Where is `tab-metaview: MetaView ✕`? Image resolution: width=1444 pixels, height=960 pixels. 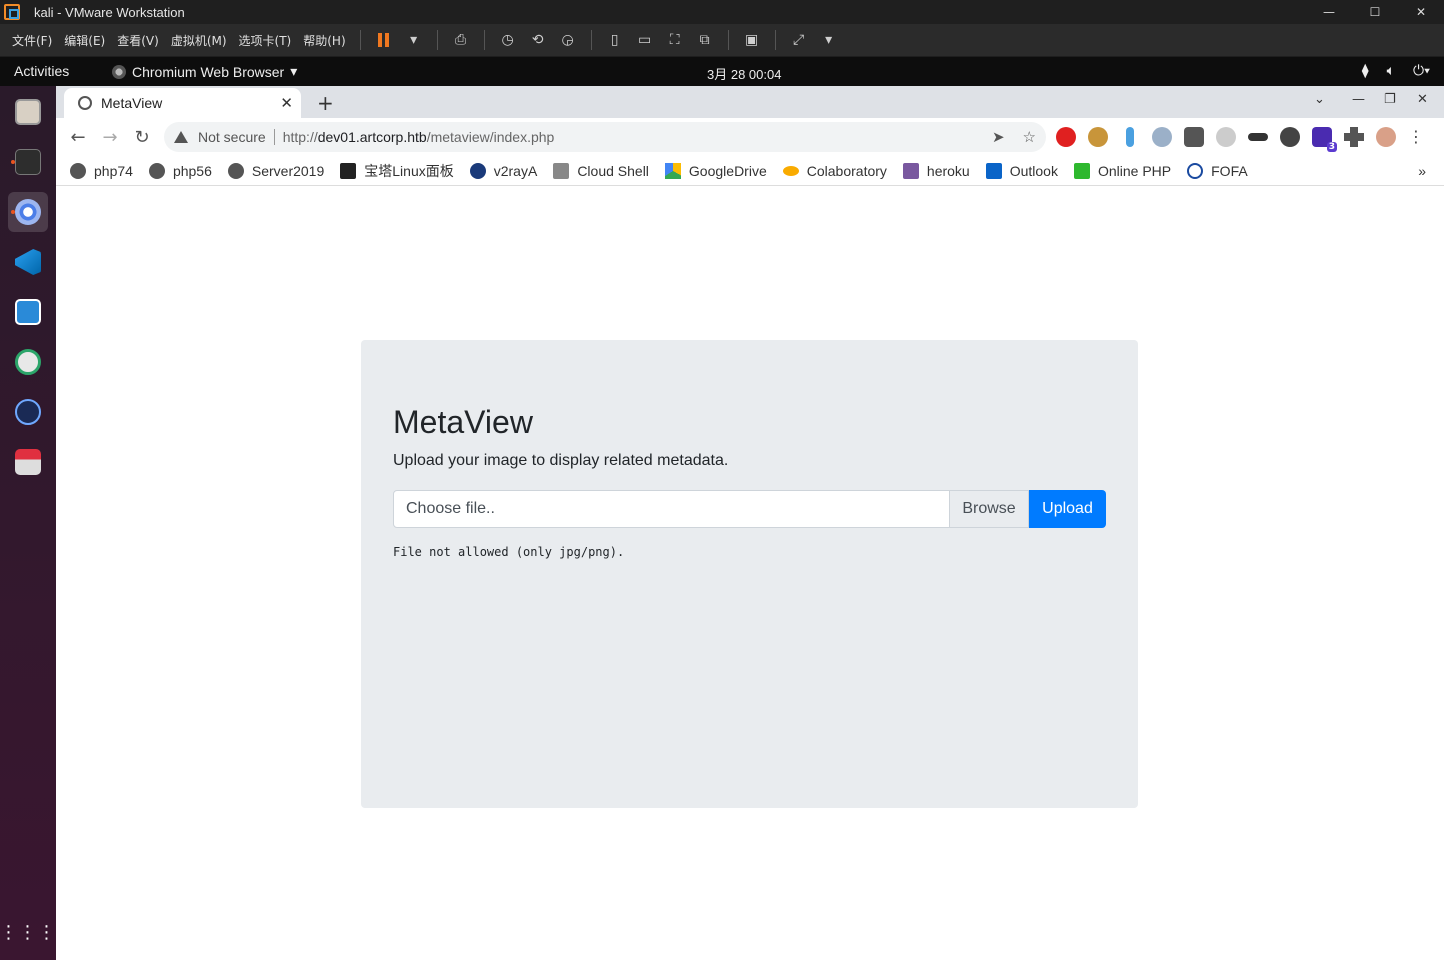 tab-metaview: MetaView ✕ is located at coordinates (182, 103).